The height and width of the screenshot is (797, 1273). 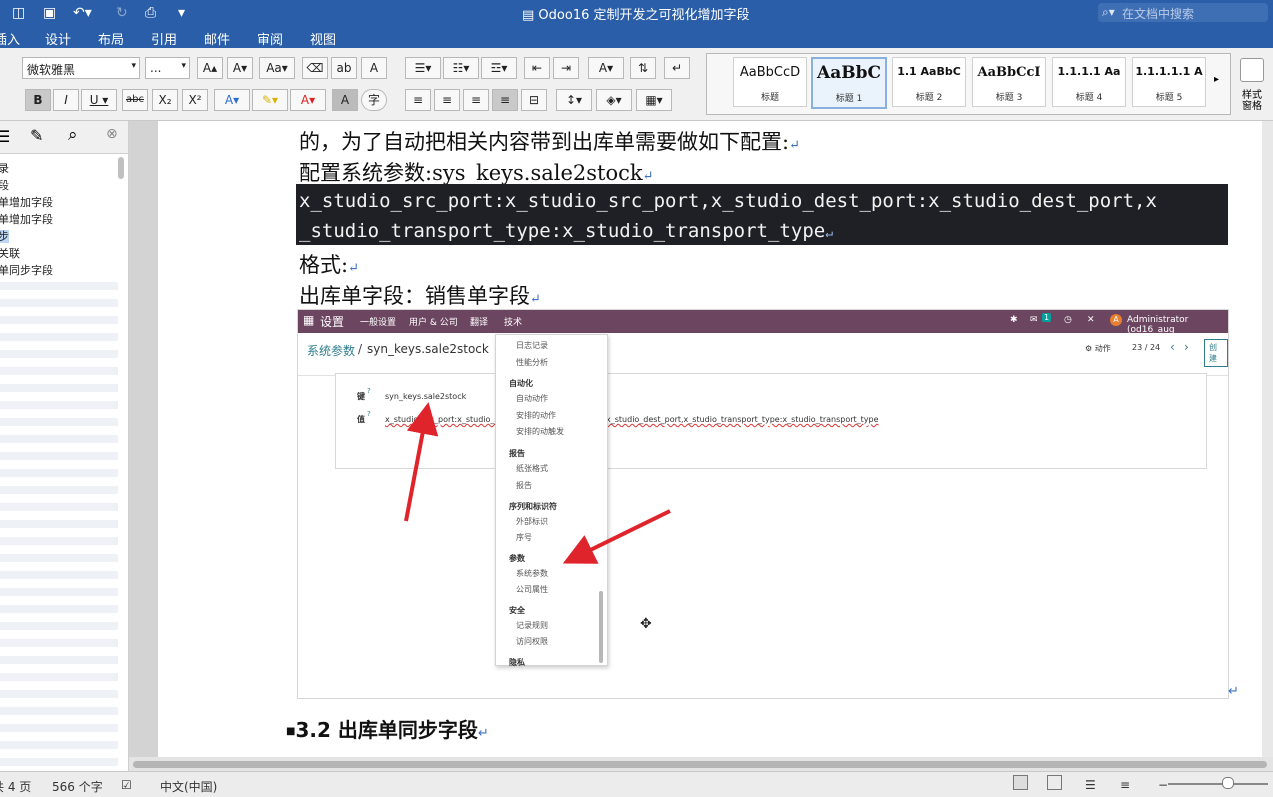 I want to click on doc-paragraph-2: 配置系统参数:sys_keys.sale2stock↵, so click(x=476, y=172).